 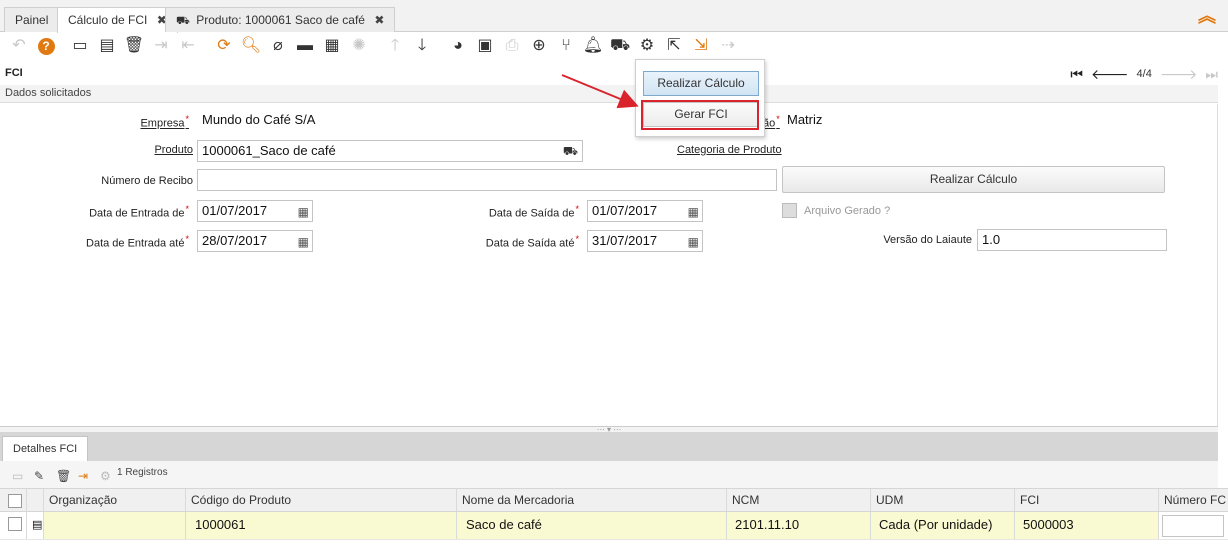 I want to click on undo-icon: ↶, so click(x=19, y=46).